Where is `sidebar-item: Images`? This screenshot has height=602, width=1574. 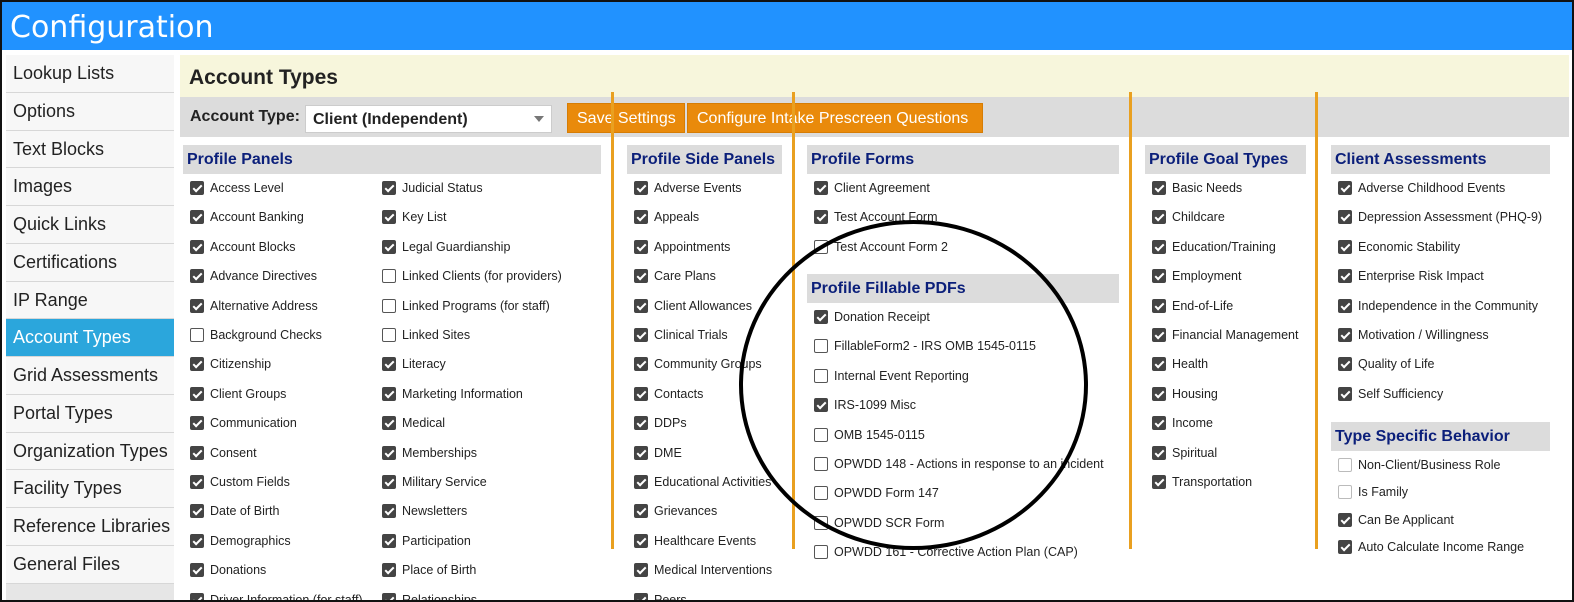 sidebar-item: Images is located at coordinates (90, 187).